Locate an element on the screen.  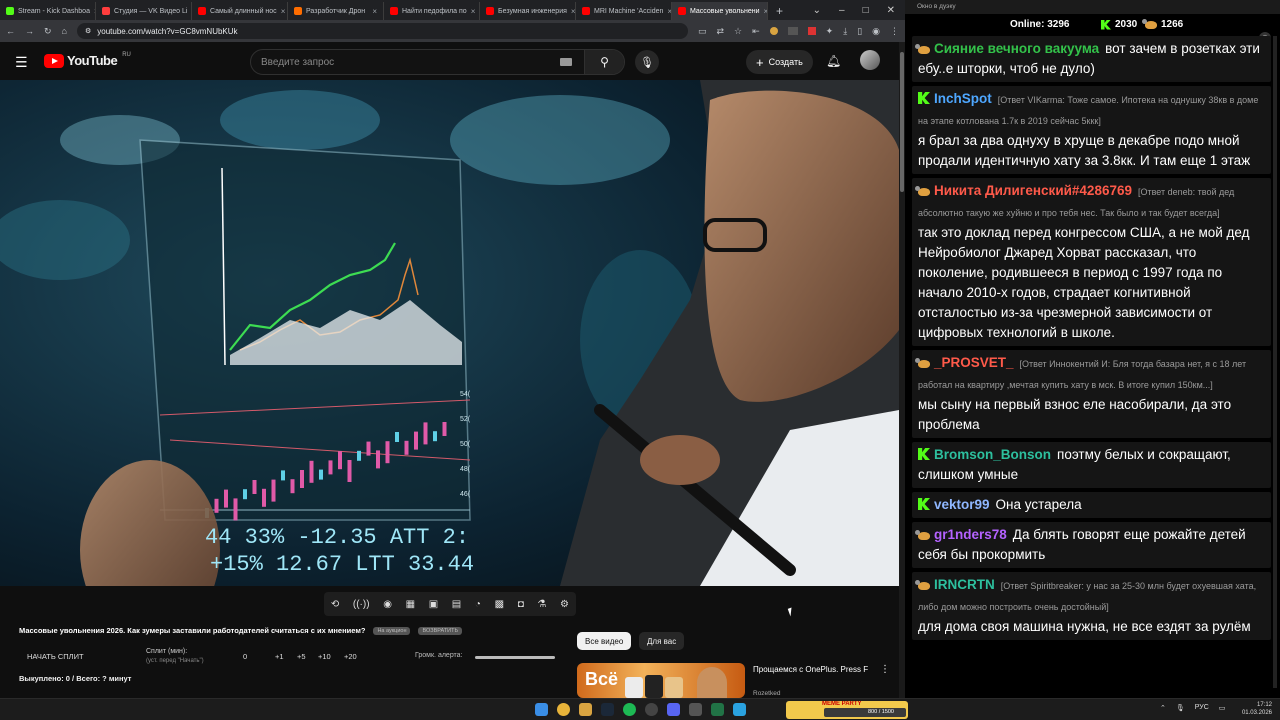
browser-menu-icon: ⋮ is located at coordinates (894, 31).